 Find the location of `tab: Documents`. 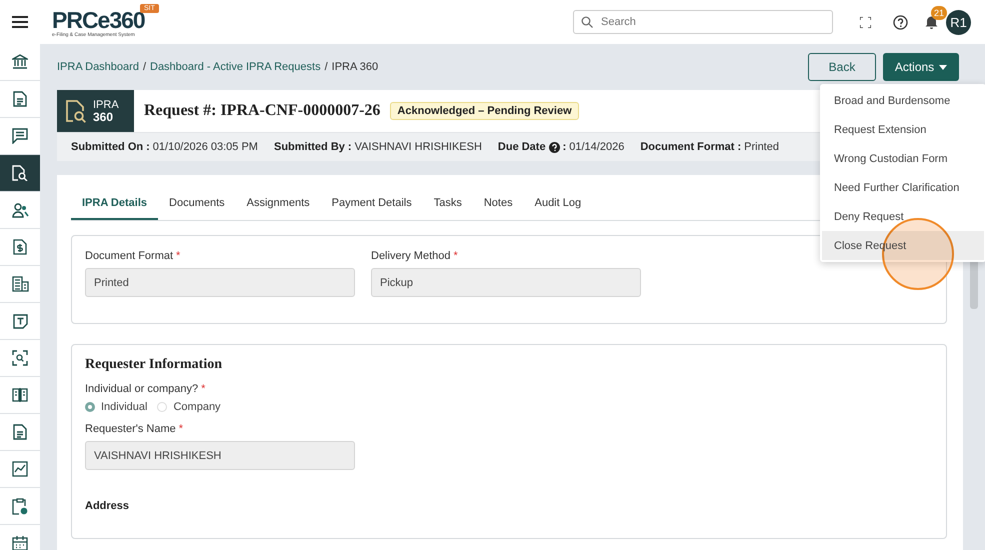

tab: Documents is located at coordinates (197, 204).